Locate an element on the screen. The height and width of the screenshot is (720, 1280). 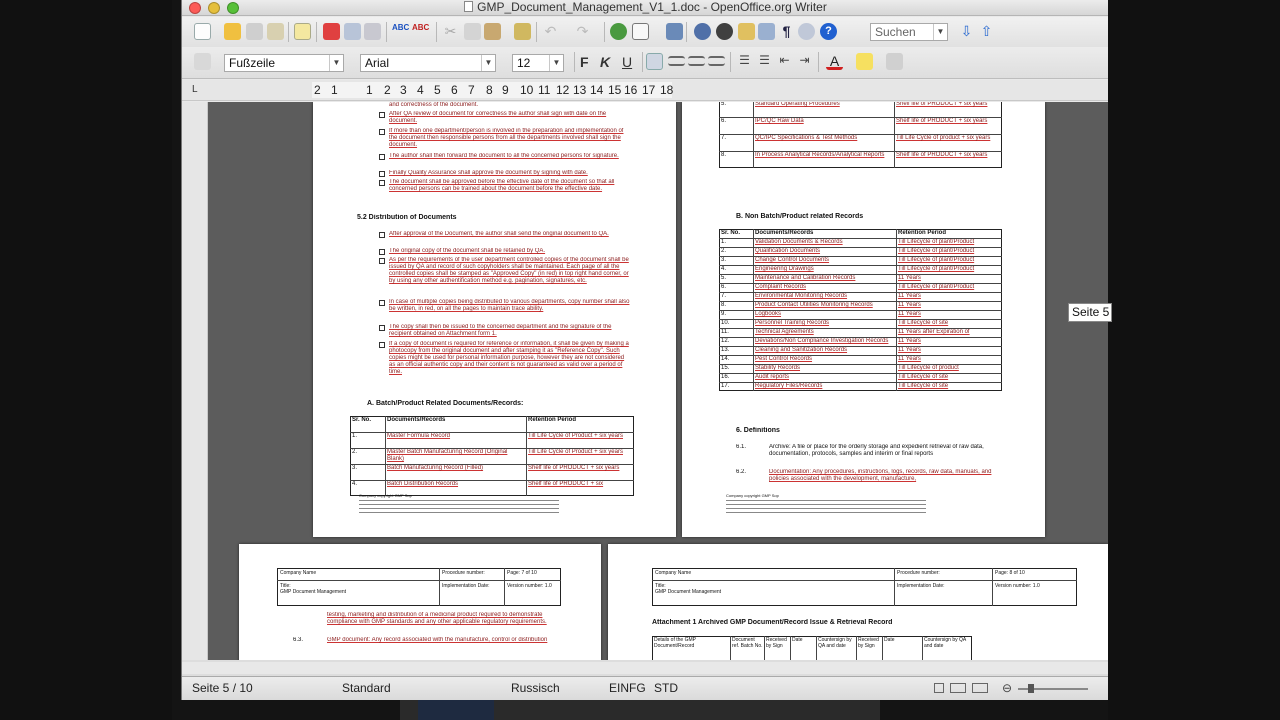
table-header-cell: Documents/Records is located at coordinates (784, 233).